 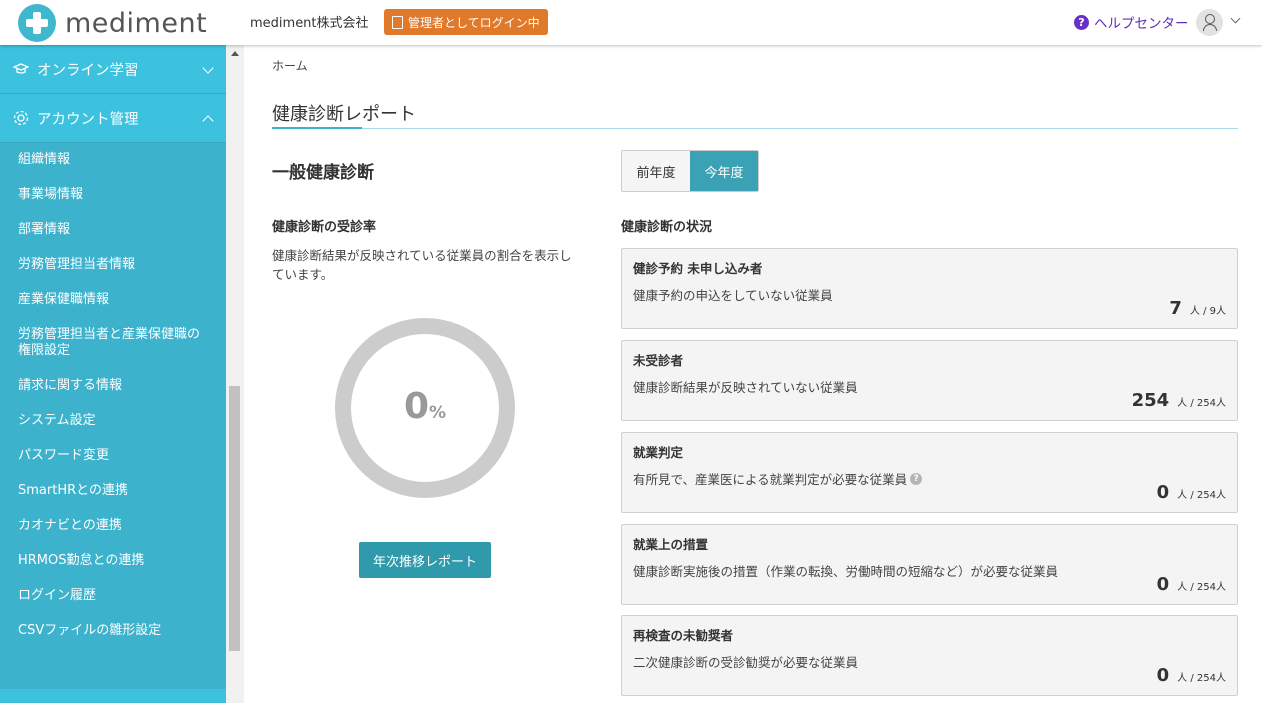 I want to click on rate-number: 0, so click(x=416, y=406).